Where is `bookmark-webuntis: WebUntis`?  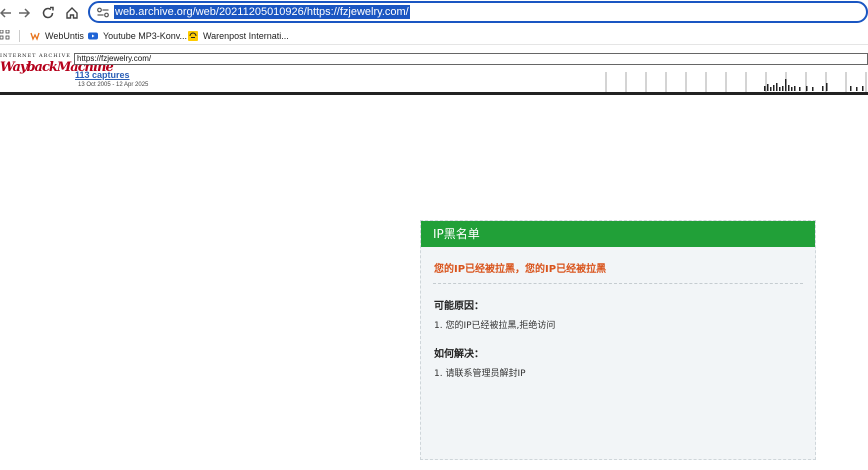
bookmark-webuntis: WebUntis is located at coordinates (57, 36).